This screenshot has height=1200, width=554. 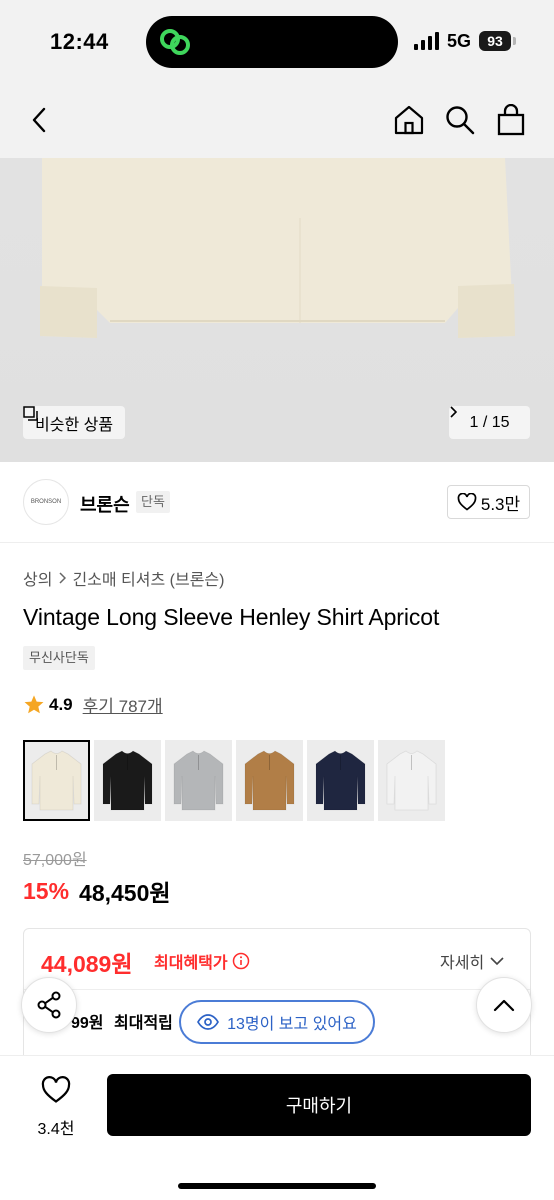 I want to click on scroll-top-button, so click(x=504, y=1005).